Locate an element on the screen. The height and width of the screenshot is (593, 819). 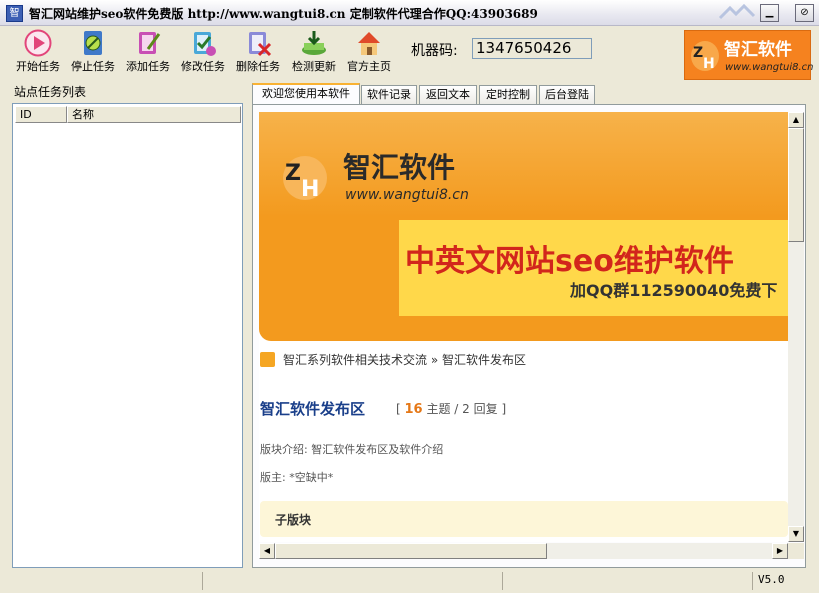
stop-icon is located at coordinates (93, 43).